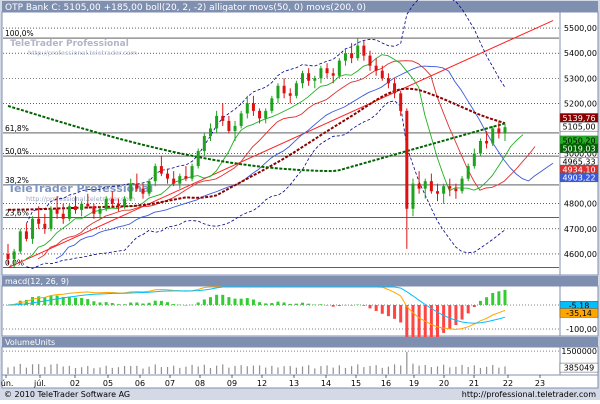 This screenshot has height=404, width=600. What do you see at coordinates (580, 78) in the screenshot?
I see `price-tick-label: 5300,00` at bounding box center [580, 78].